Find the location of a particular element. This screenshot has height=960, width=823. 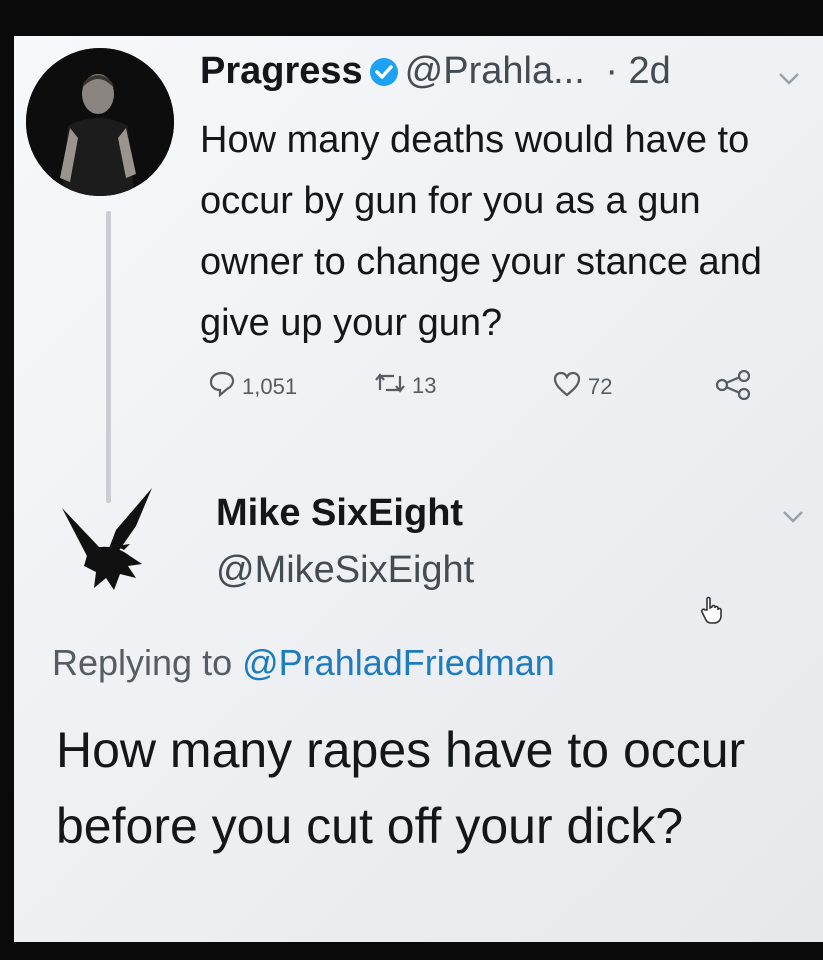

replying-to-label: Replying to is located at coordinates (142, 662).